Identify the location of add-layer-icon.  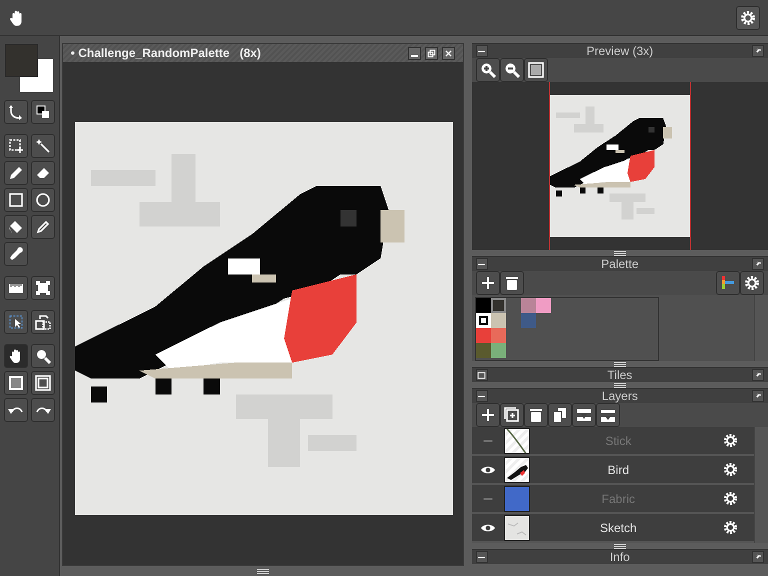
(512, 415).